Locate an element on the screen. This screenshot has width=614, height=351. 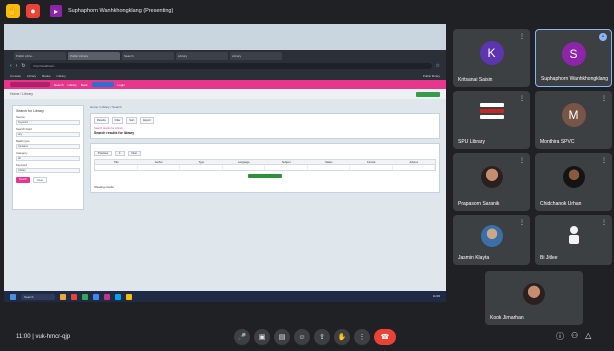
forward-icon: › is located at coordinates (17, 66).